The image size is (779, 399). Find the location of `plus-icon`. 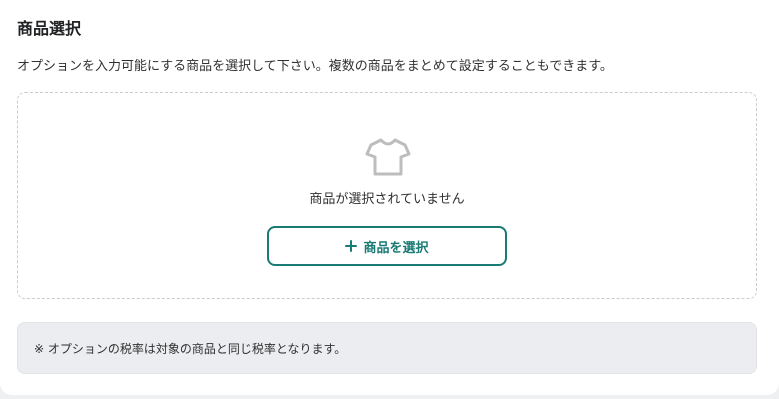

plus-icon is located at coordinates (351, 246).